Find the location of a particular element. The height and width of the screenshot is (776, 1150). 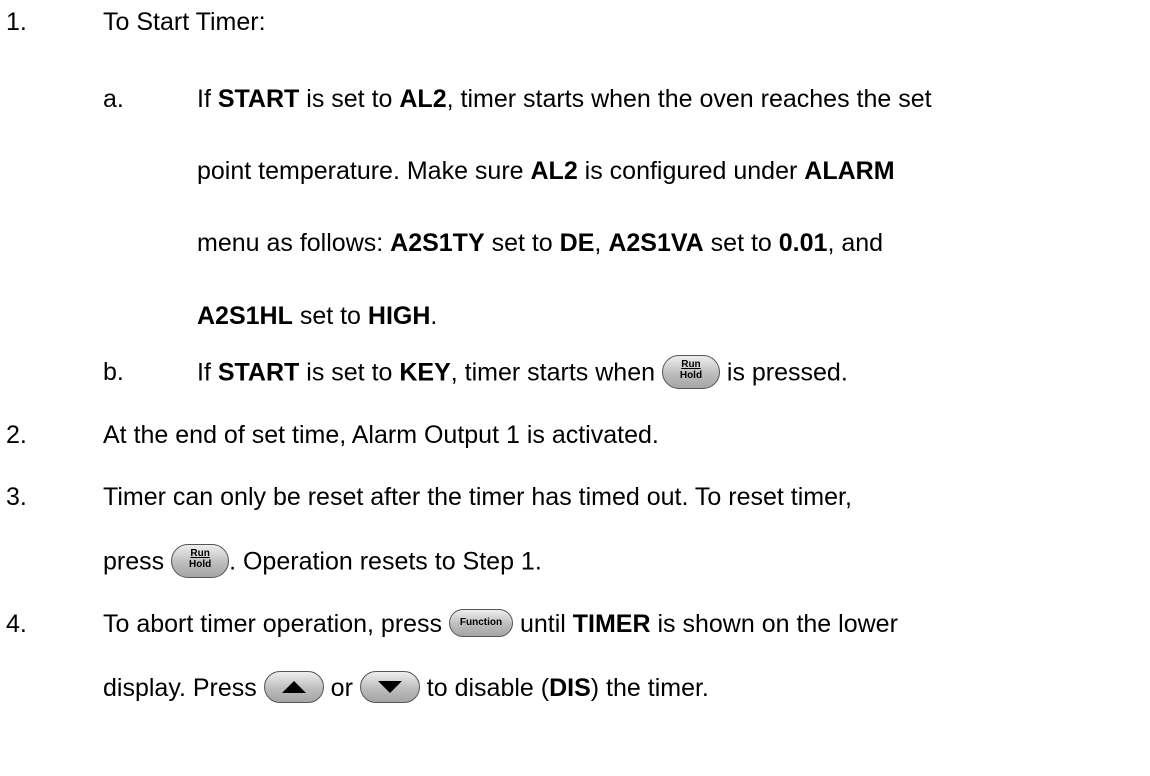

text-run: press is located at coordinates (137, 561).